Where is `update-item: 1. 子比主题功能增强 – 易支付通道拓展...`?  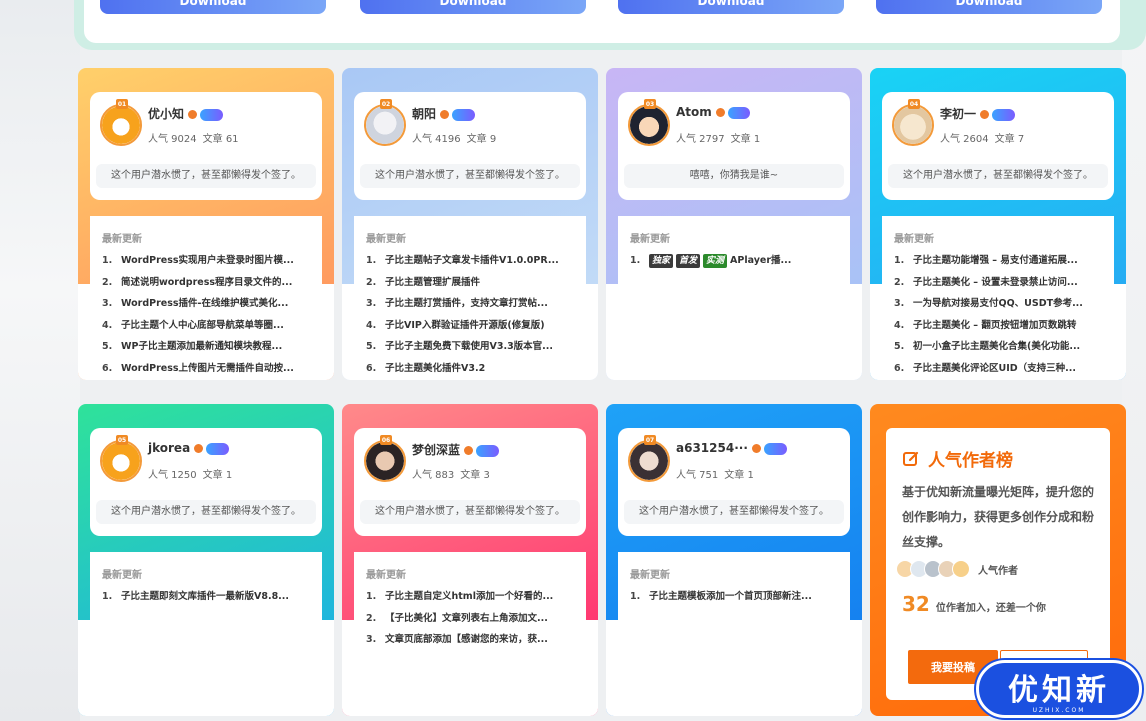 update-item: 1. 子比主题功能增强 – 易支付通道拓展... is located at coordinates (999, 263).